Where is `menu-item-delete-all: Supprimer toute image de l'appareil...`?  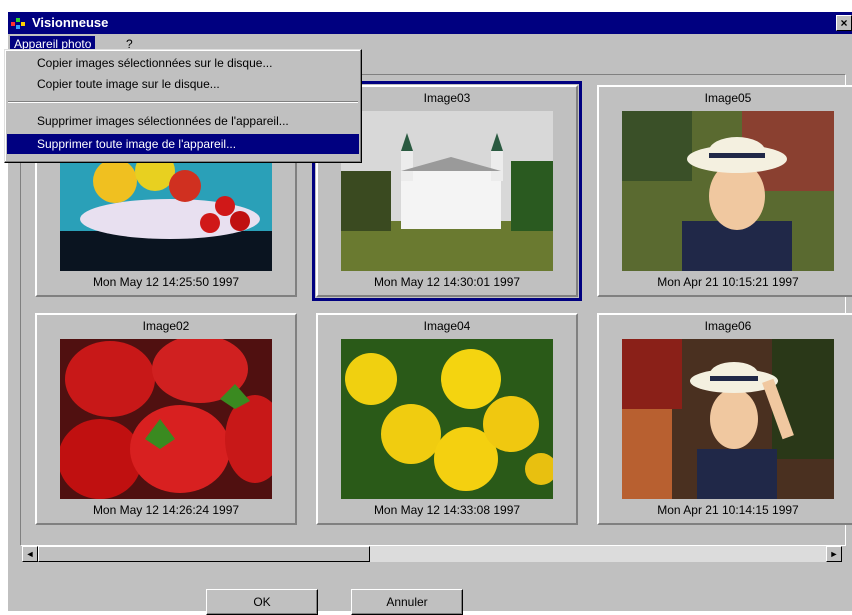 menu-item-delete-all: Supprimer toute image de l'appareil... is located at coordinates (183, 144).